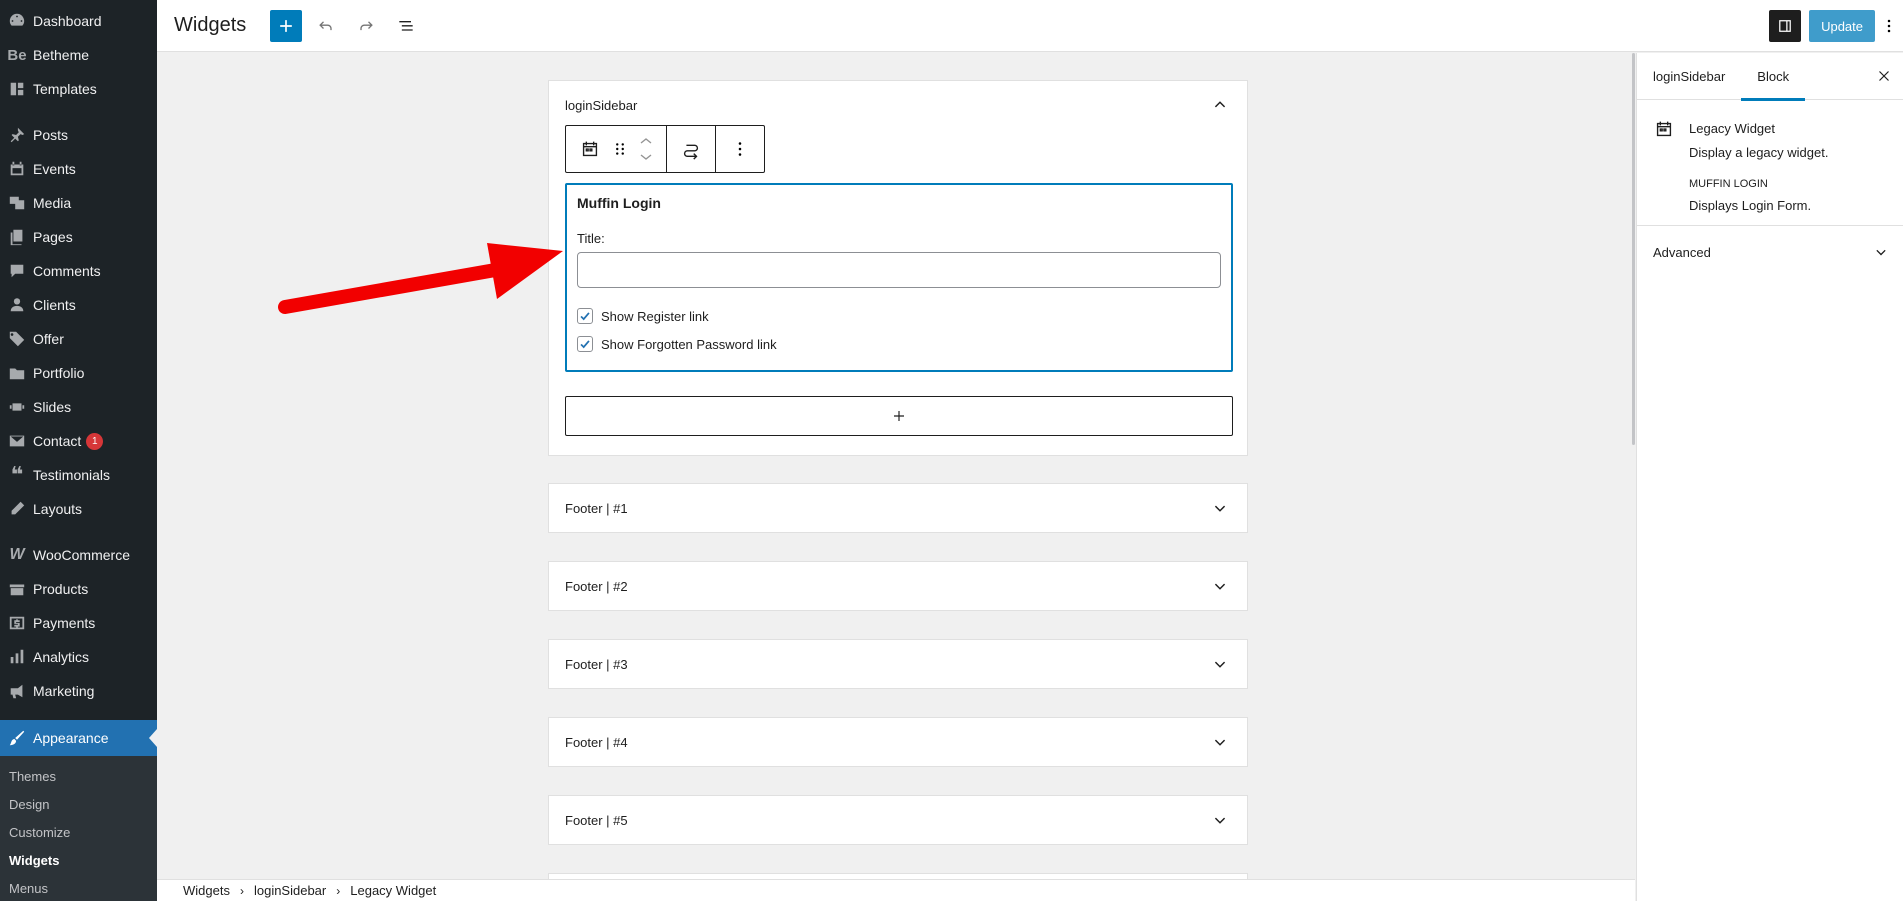 This screenshot has height=901, width=1903. Describe the element at coordinates (899, 316) in the screenshot. I see `show-register-row: Show Register link` at that location.